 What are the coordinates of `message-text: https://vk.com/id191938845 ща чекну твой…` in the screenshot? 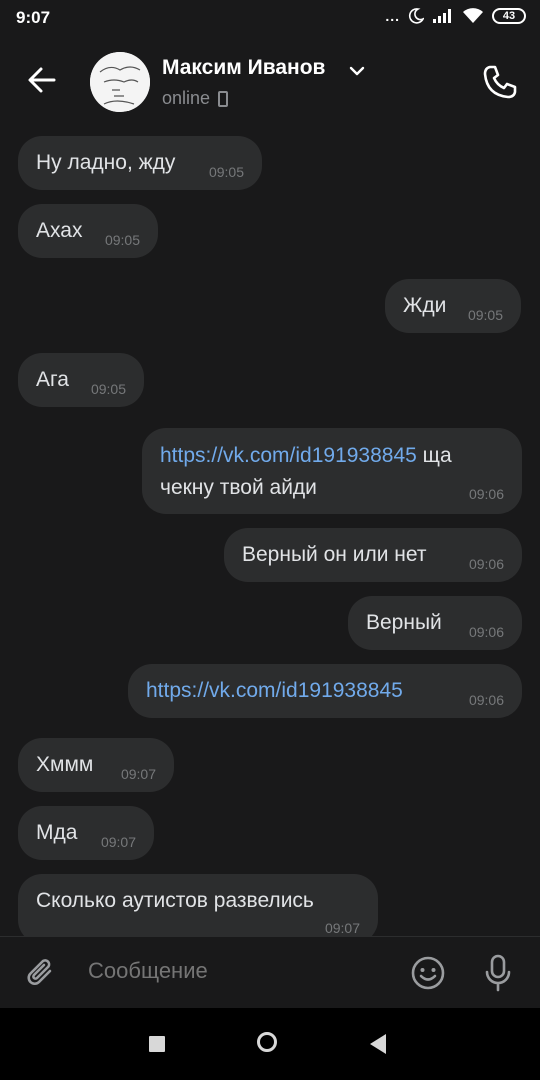 It's located at (332, 472).